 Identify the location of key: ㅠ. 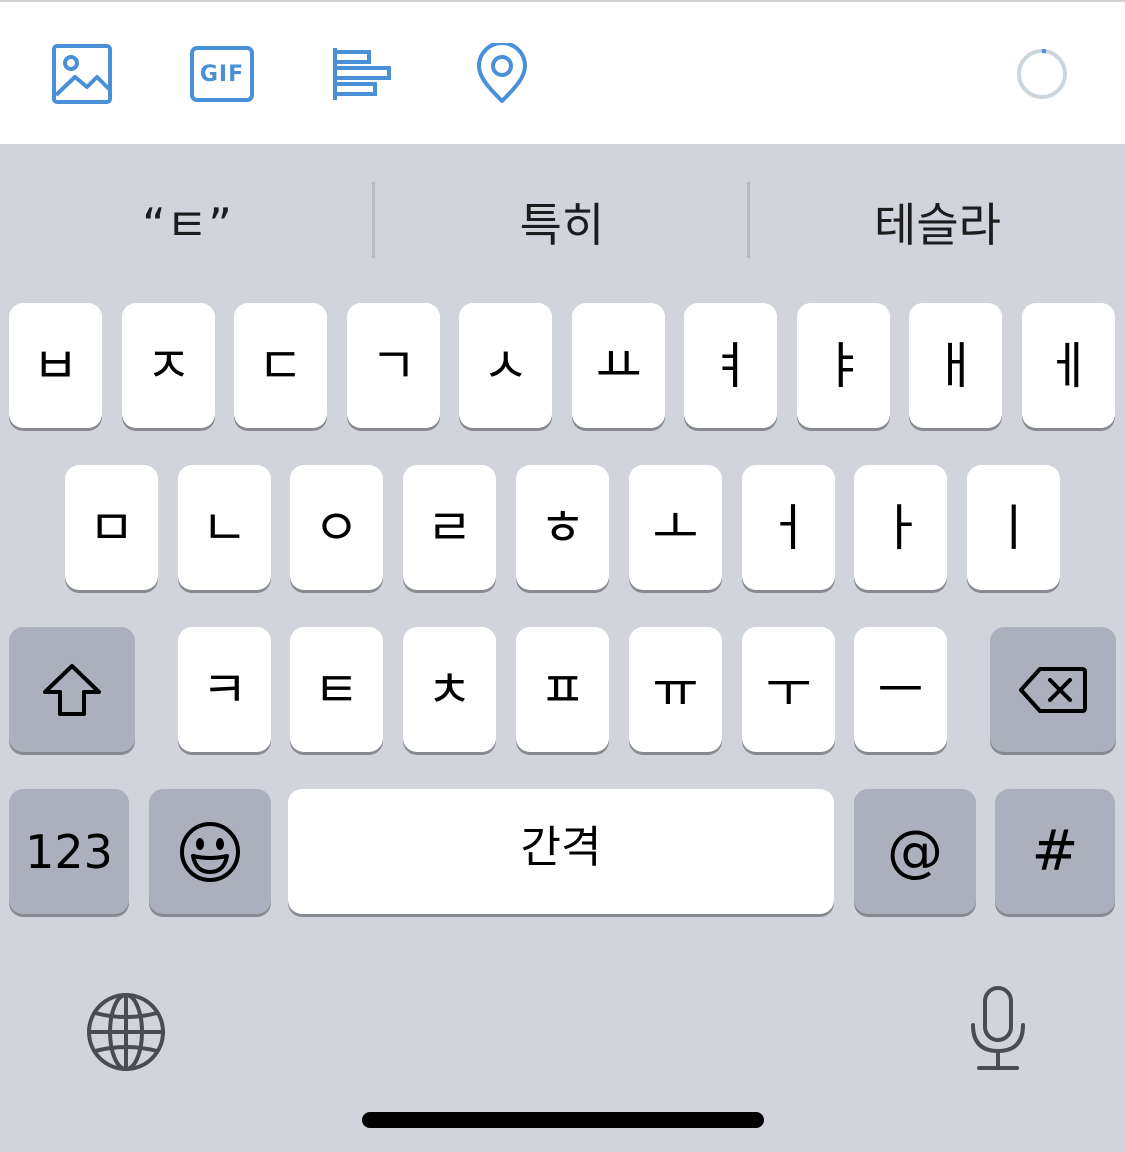
(675, 689).